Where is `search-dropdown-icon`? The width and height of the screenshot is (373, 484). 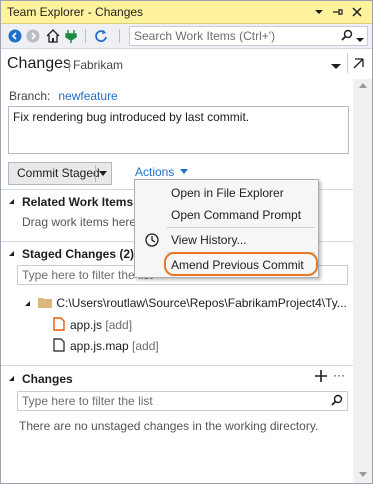 search-dropdown-icon is located at coordinates (360, 40).